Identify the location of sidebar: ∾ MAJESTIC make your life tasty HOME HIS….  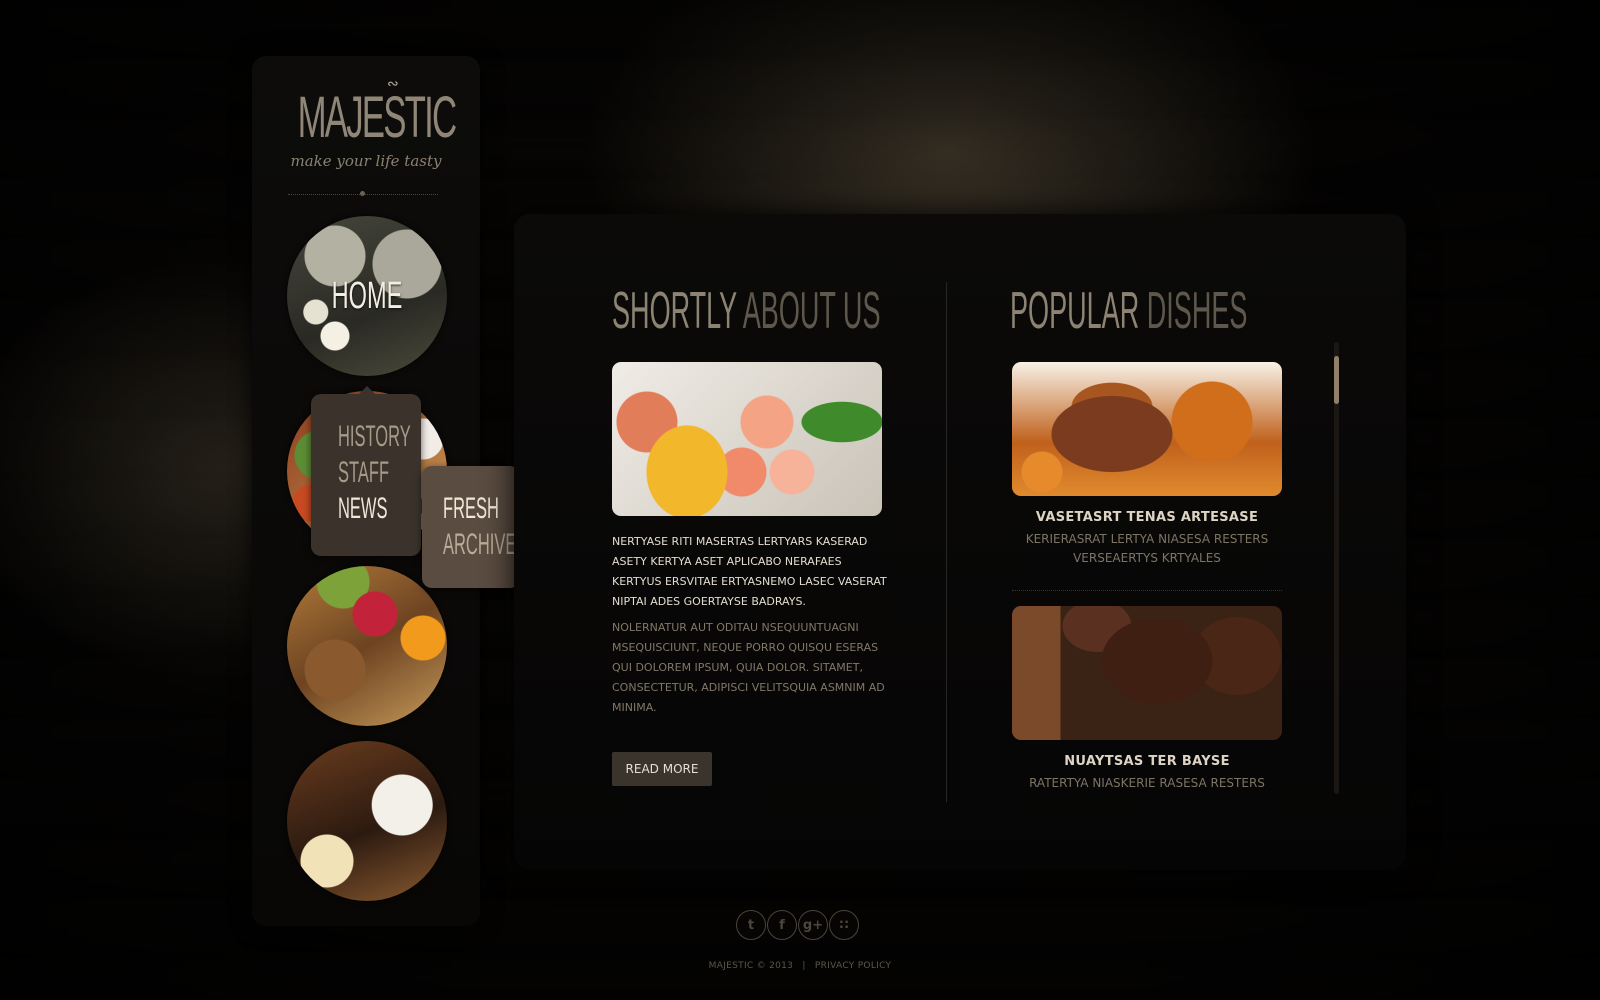
(386, 491).